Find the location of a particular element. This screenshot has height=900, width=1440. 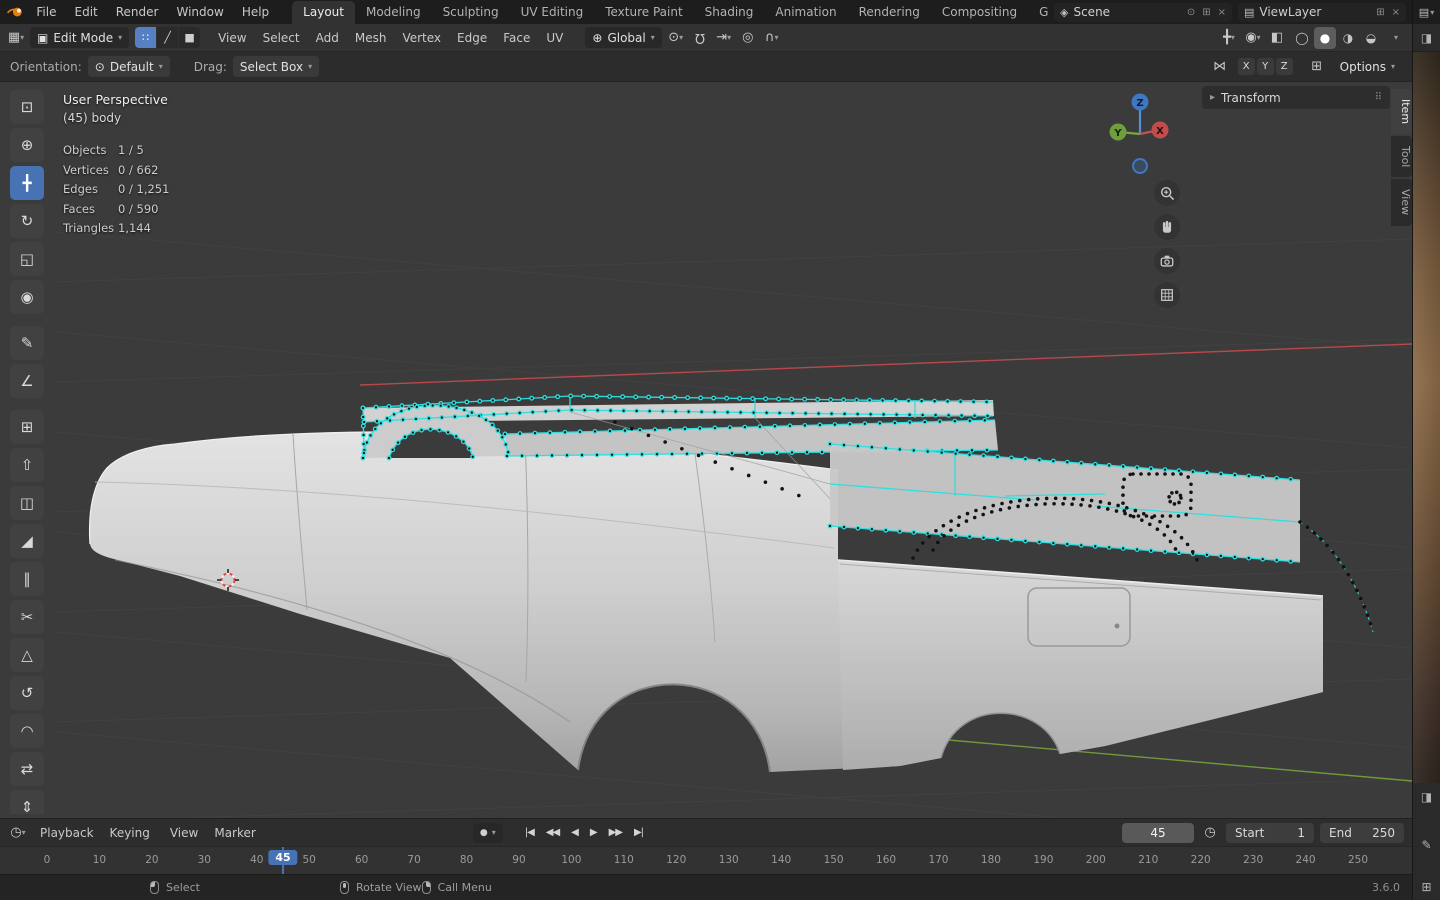

strip-header-button: ◨ is located at coordinates (1426, 38).